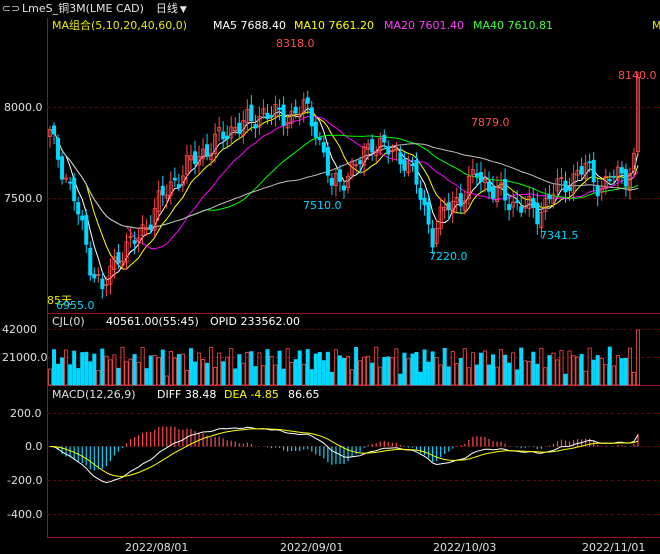 The image size is (660, 554). I want to click on date-tick-1003: 2022/10/03, so click(464, 547).